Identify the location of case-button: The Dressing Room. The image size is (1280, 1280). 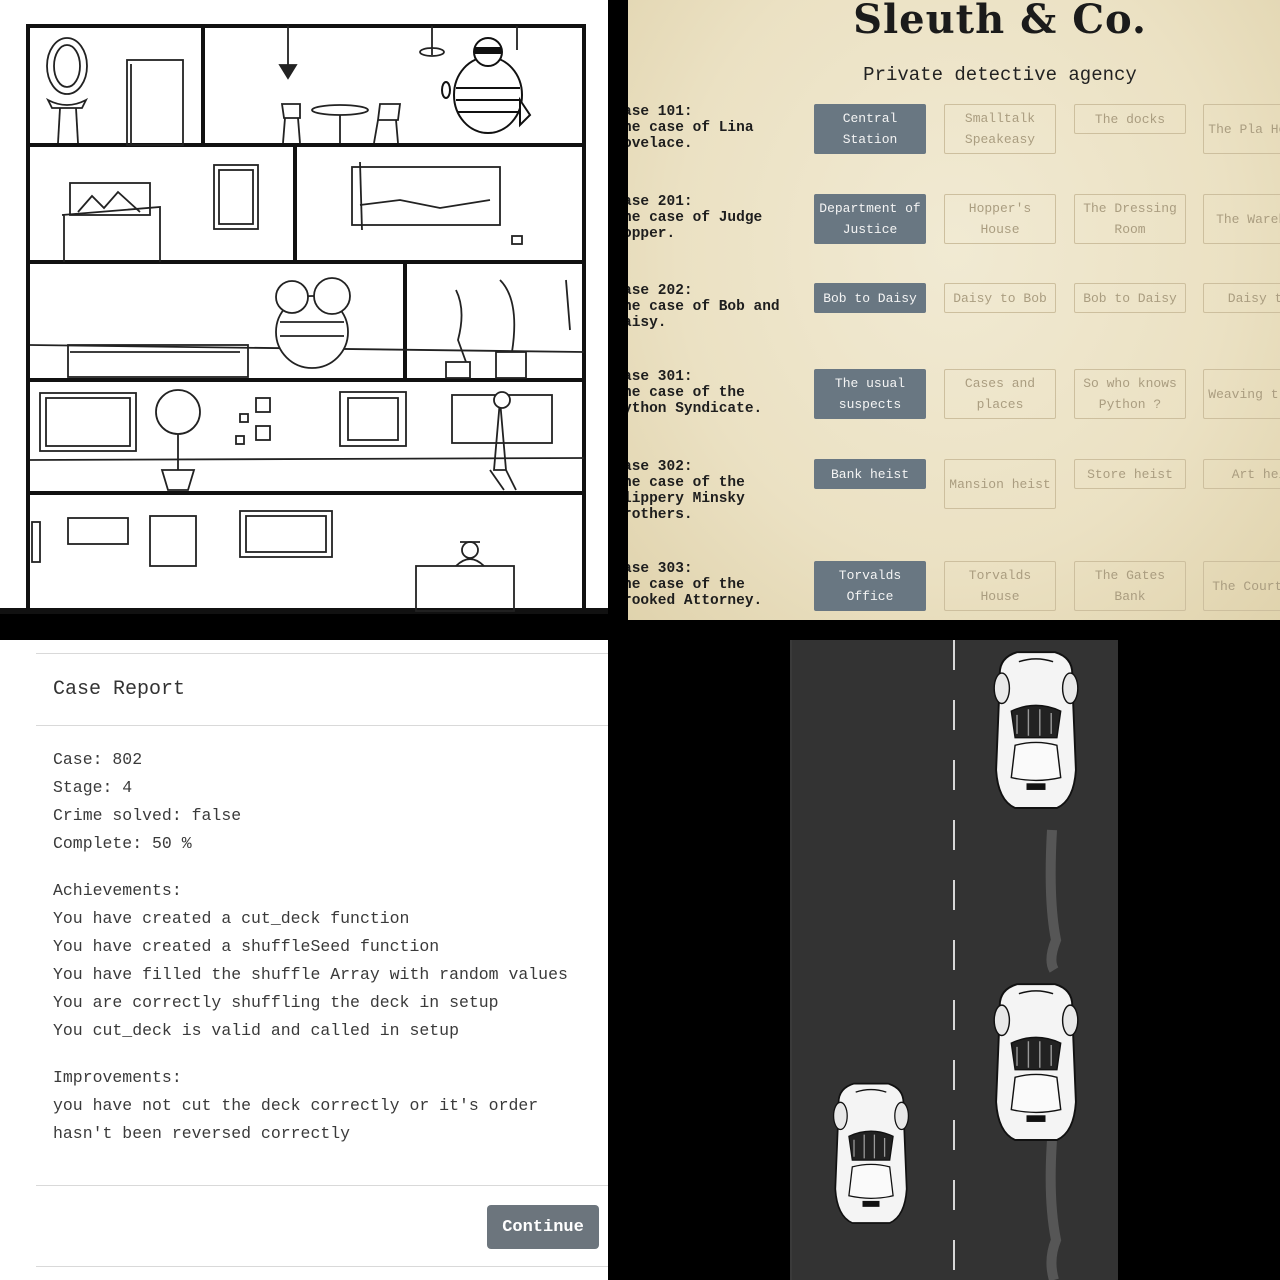
(1130, 219).